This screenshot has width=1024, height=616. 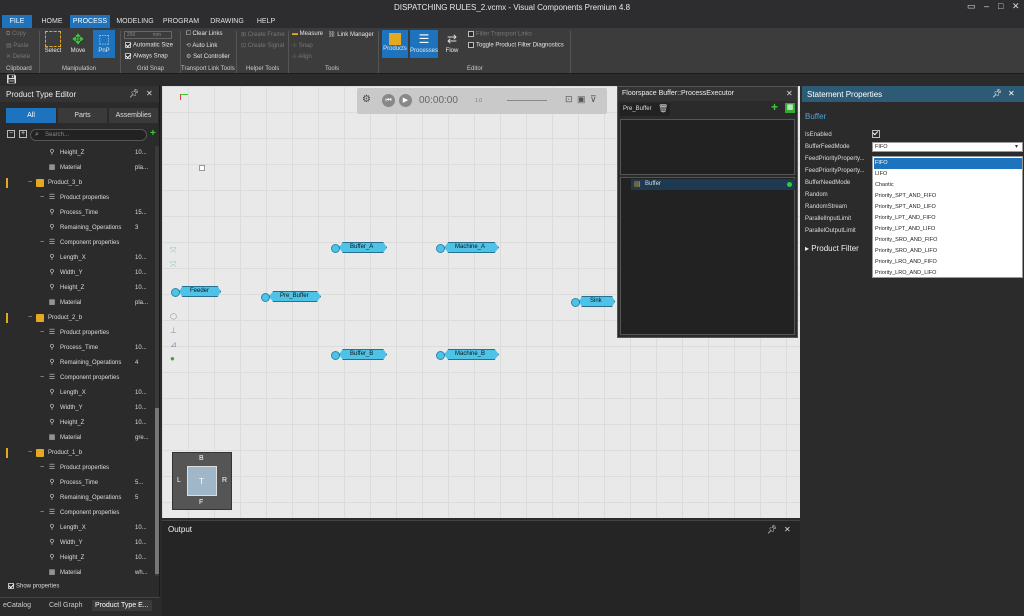 I want to click on auto-link-button: ⟲ Auto Link, so click(x=201, y=45).